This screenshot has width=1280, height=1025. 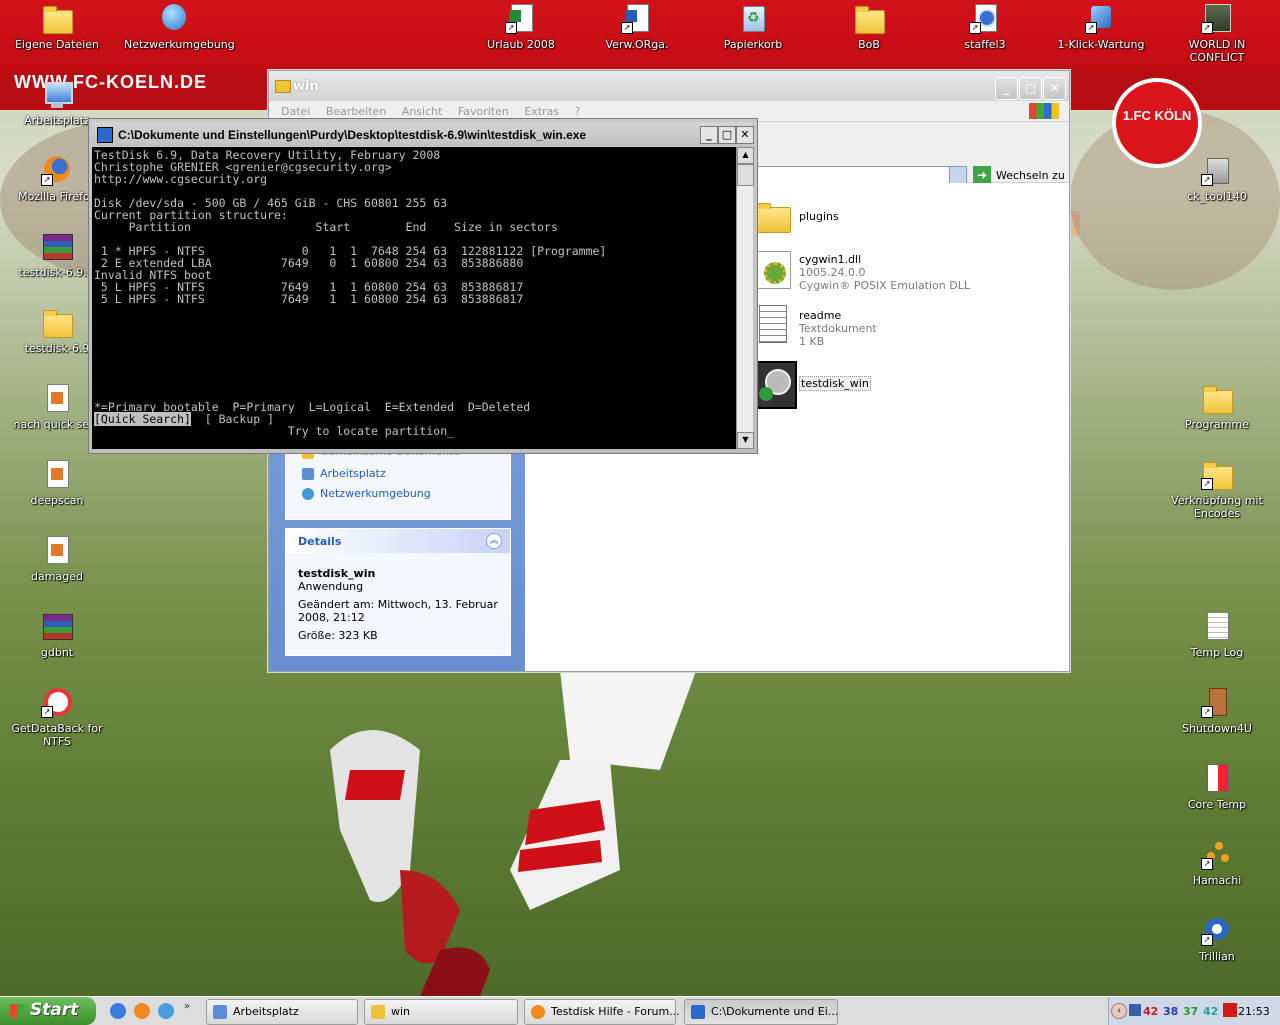 I want to click on desktop-icon-label: Urlaub 2008, so click(x=521, y=44).